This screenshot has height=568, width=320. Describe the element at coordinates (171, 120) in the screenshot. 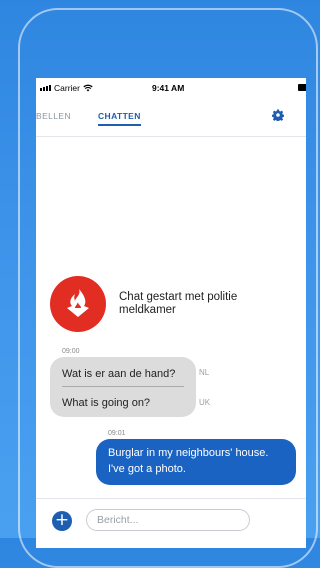

I see `tab-bar: BELLEN CHATTEN` at that location.